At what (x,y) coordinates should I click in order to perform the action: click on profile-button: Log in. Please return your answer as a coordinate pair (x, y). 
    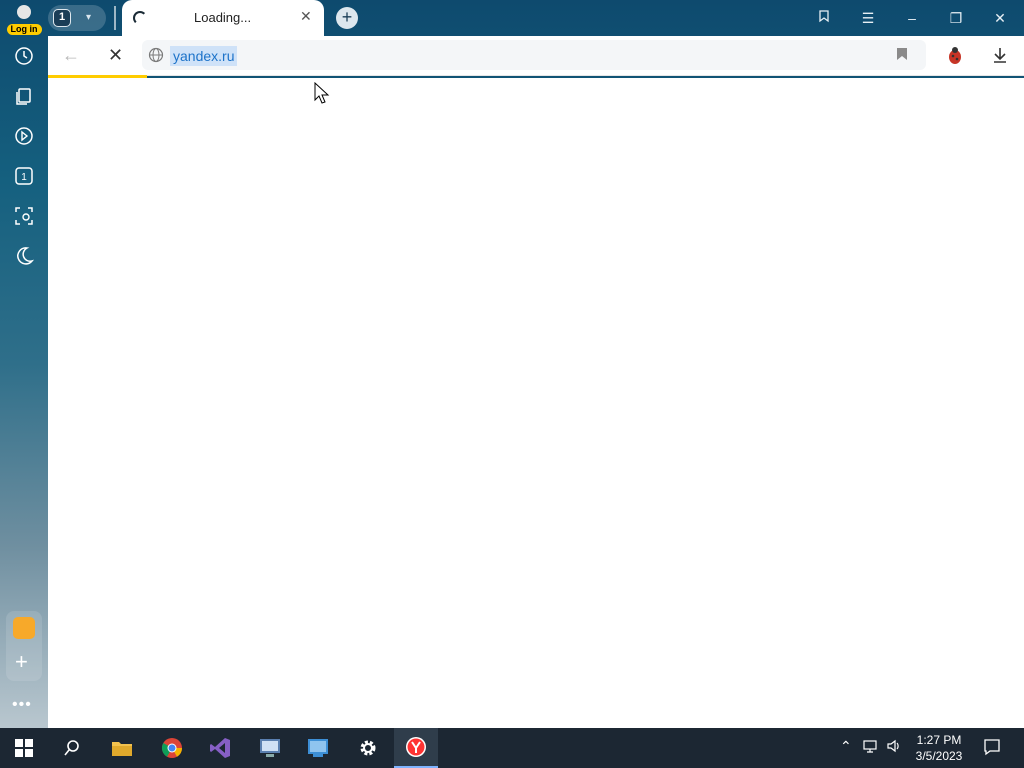
    Looking at the image, I should click on (24, 19).